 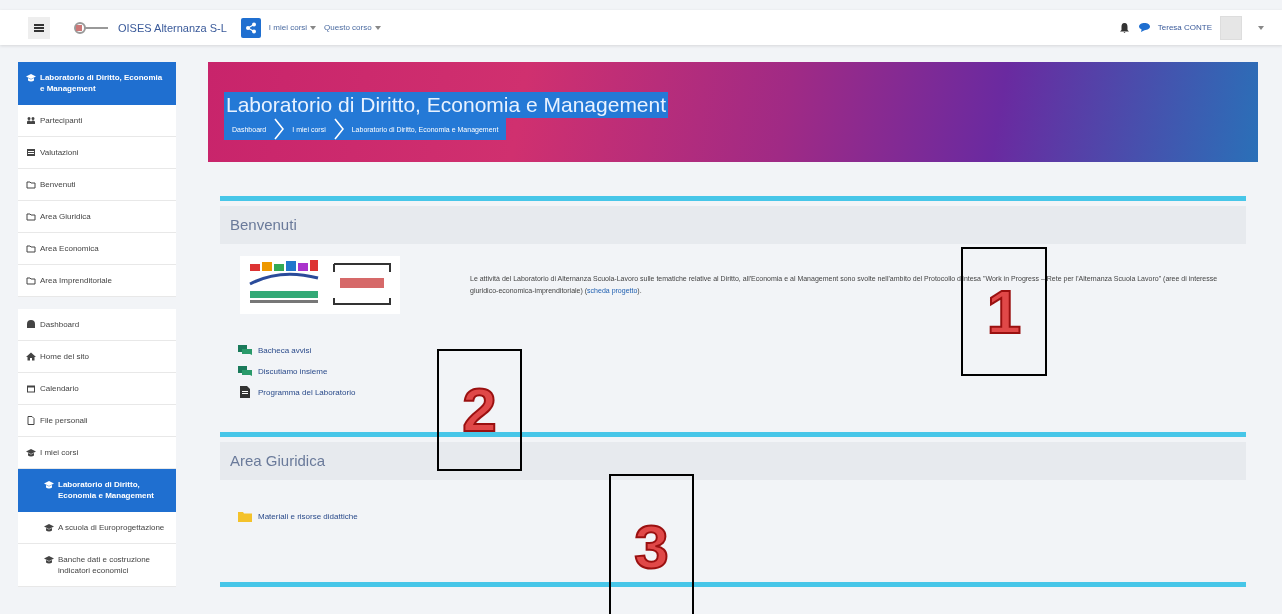 What do you see at coordinates (651, 547) in the screenshot?
I see `callout-number: 3` at bounding box center [651, 547].